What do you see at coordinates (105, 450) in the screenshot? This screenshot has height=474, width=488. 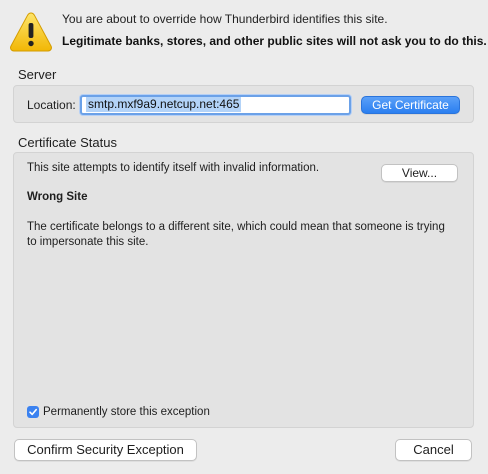 I see `confirm-security-exception-button: Confirm Security Exception` at bounding box center [105, 450].